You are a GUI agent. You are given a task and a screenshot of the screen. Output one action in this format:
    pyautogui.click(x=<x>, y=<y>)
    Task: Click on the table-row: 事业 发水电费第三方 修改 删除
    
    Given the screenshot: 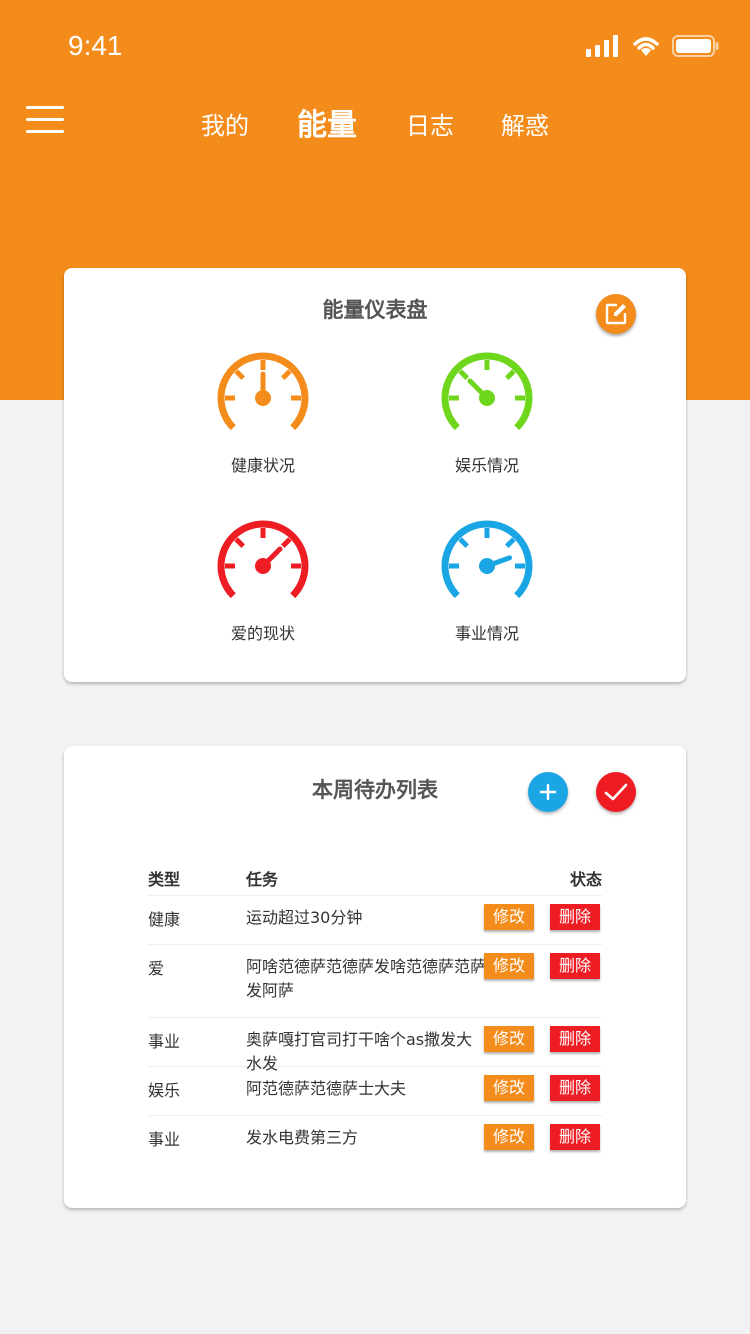 What is the action you would take?
    pyautogui.click(x=375, y=1140)
    